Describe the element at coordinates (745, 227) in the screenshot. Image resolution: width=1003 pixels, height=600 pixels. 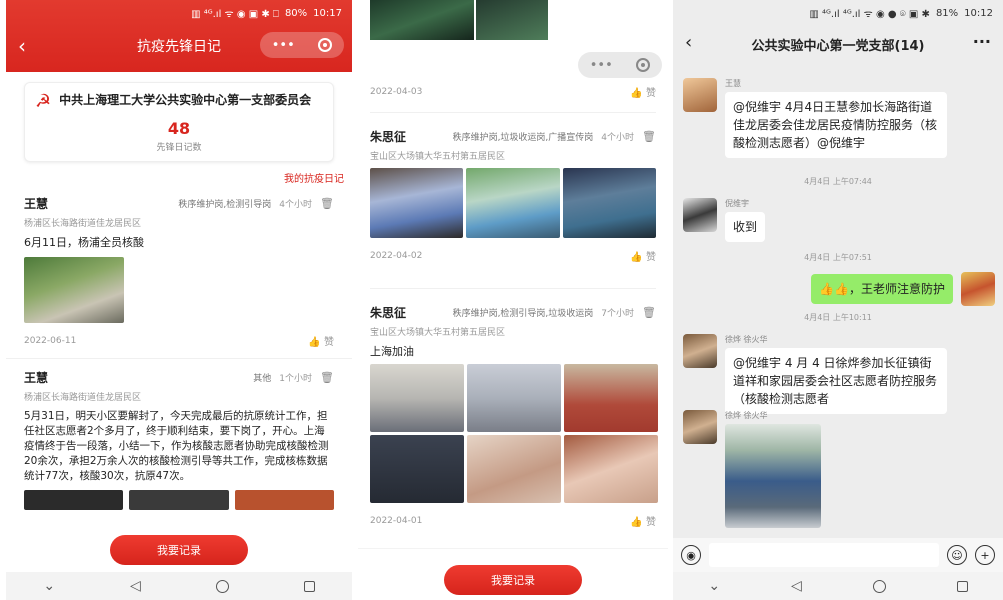
I see `message-bubble: 收到` at that location.